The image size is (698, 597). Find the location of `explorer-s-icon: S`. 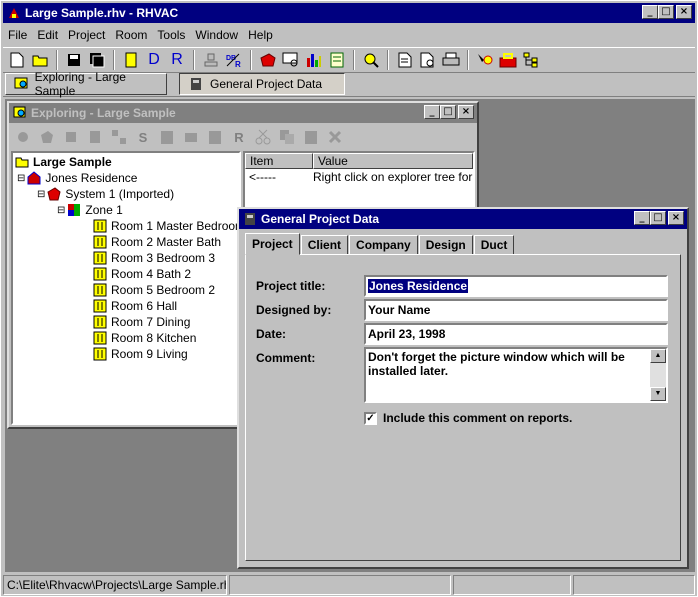

explorer-s-icon: S is located at coordinates (143, 137).